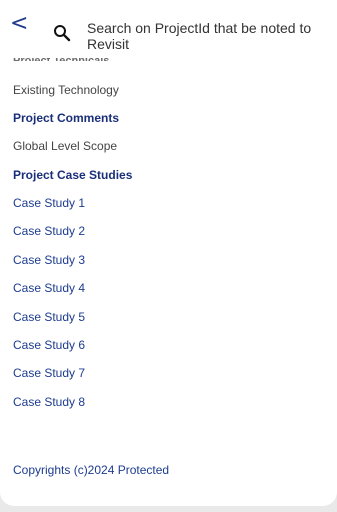 The width and height of the screenshot is (337, 512). I want to click on case-study-3-link: Case Study 3, so click(49, 260).